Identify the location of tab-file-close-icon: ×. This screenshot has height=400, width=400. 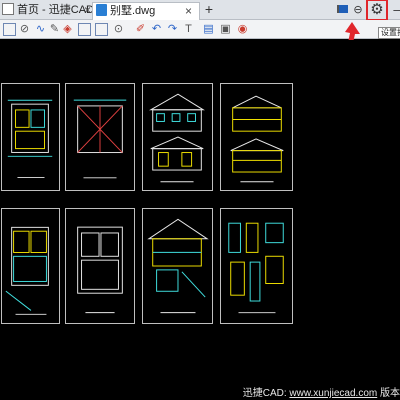
(188, 11).